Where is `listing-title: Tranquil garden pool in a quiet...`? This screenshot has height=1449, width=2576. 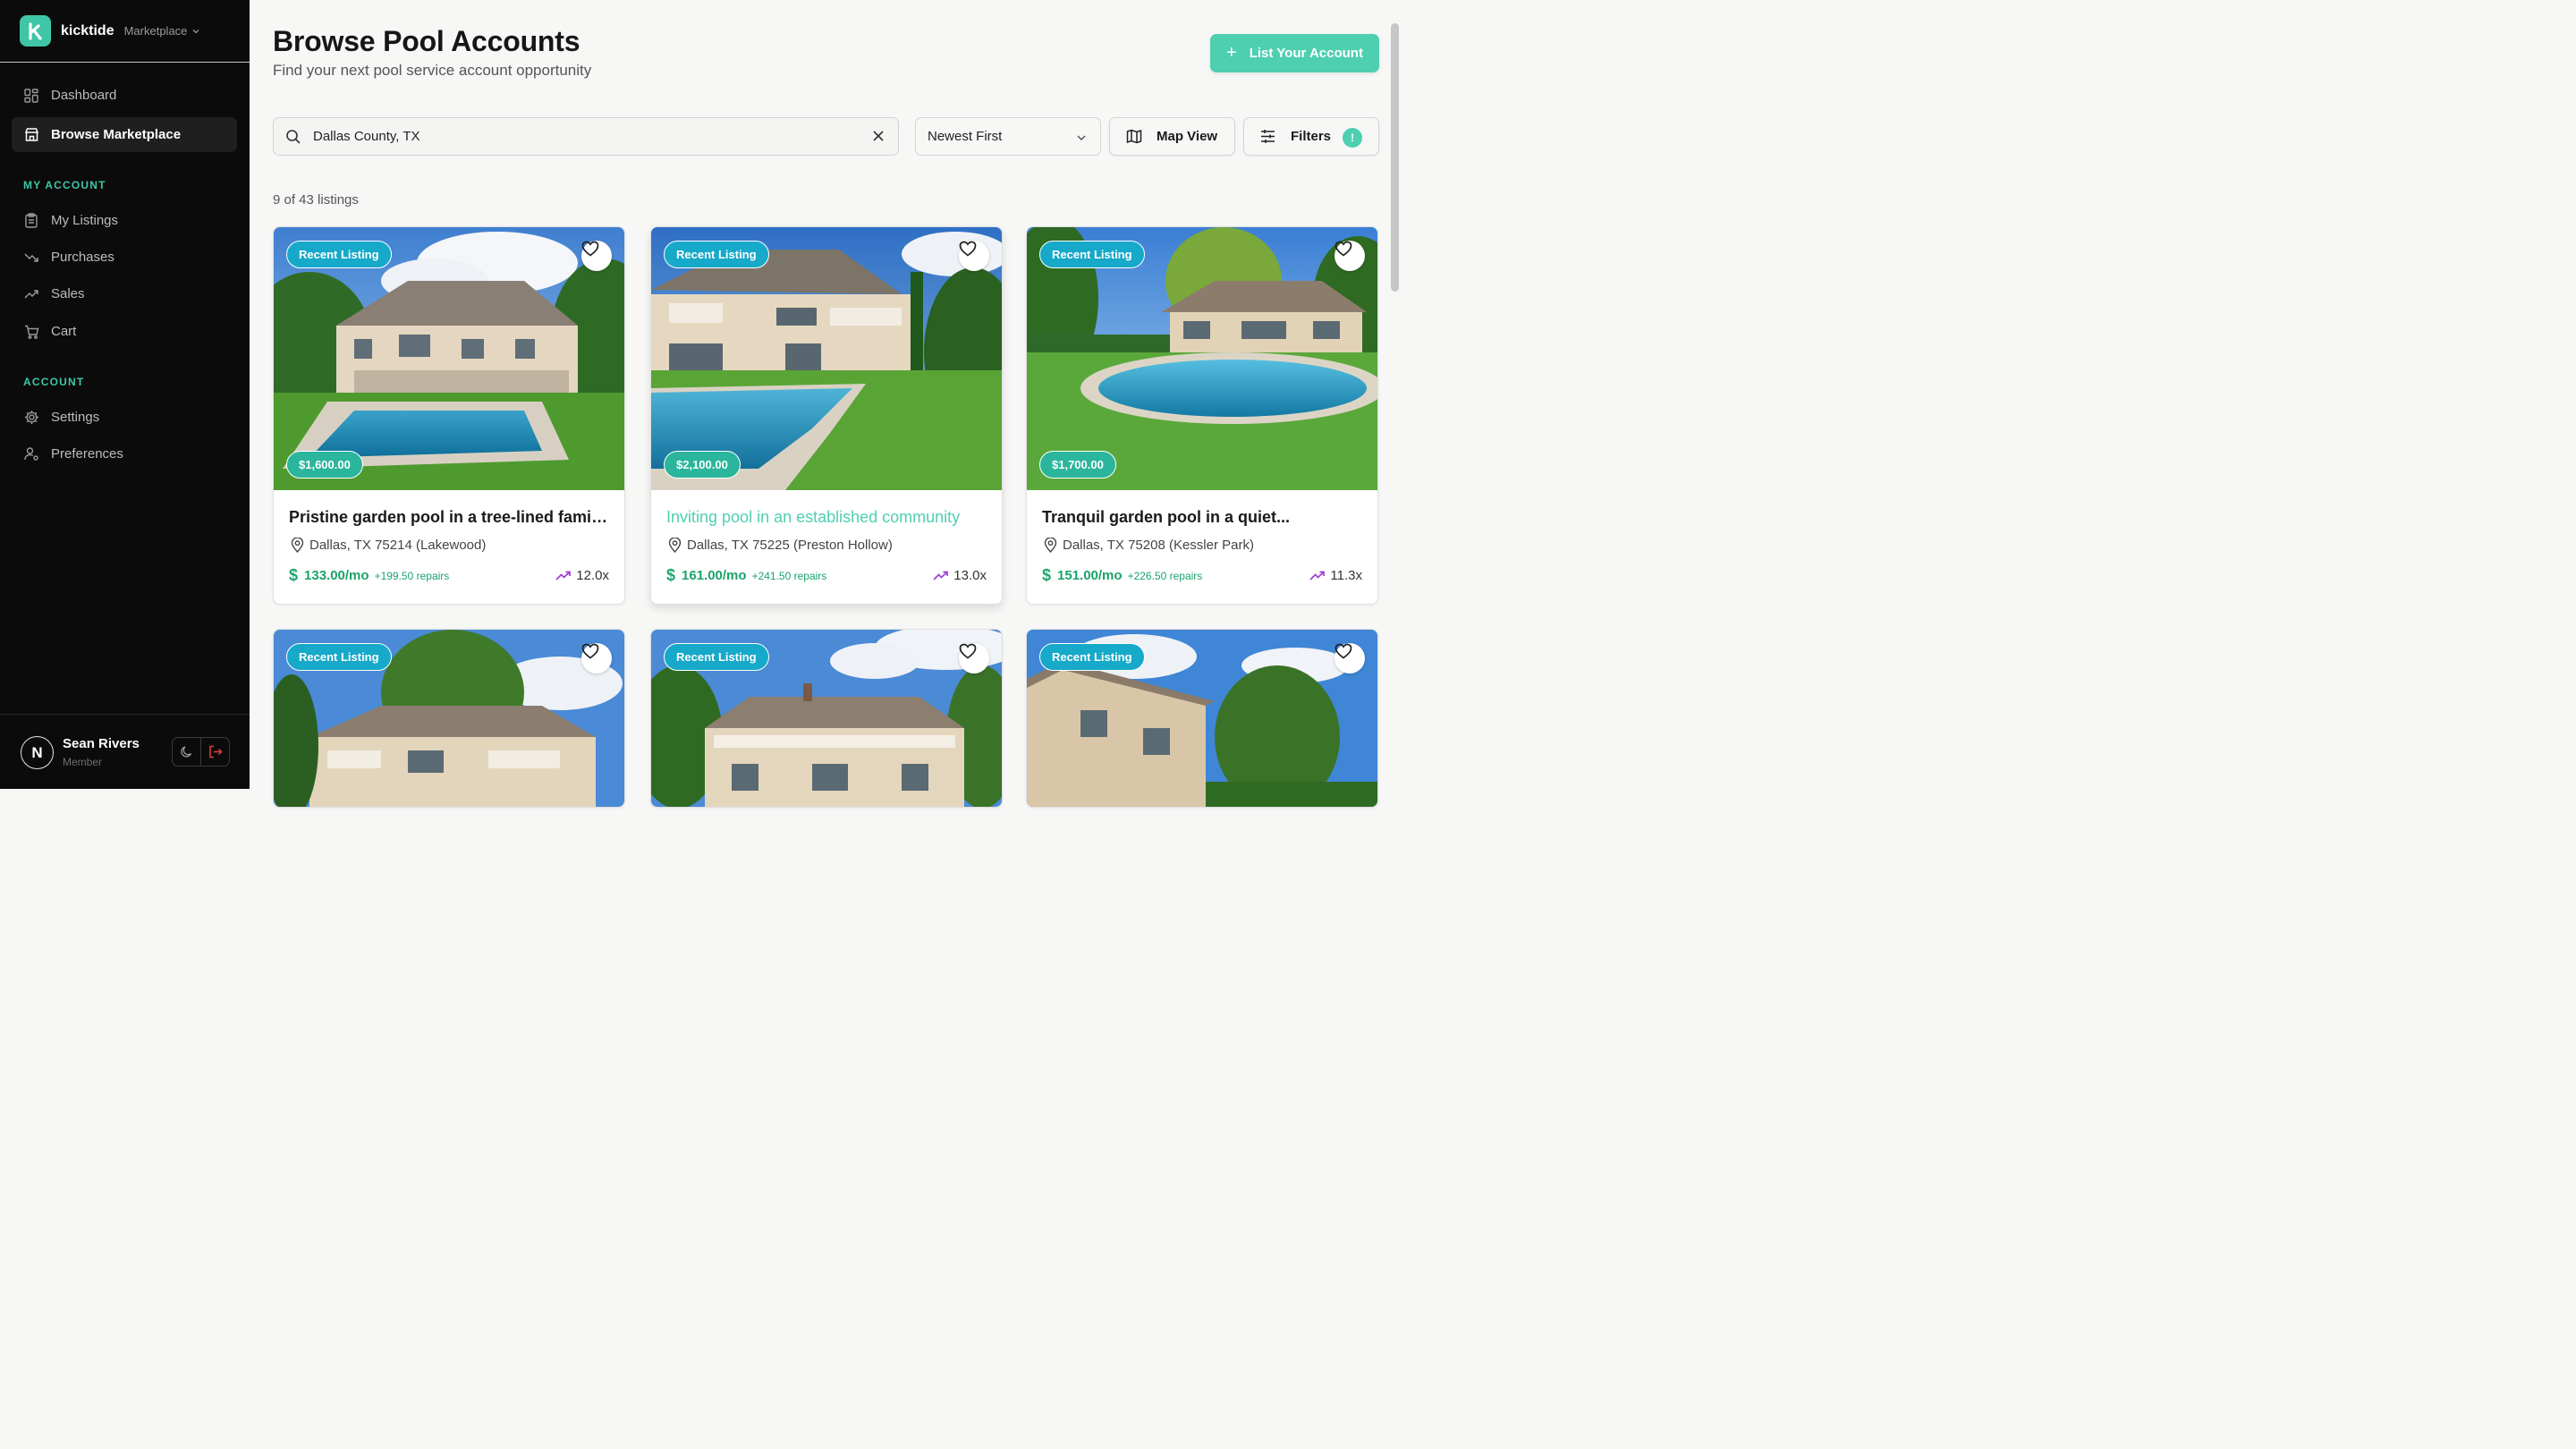
listing-title: Tranquil garden pool in a quiet... is located at coordinates (1202, 517).